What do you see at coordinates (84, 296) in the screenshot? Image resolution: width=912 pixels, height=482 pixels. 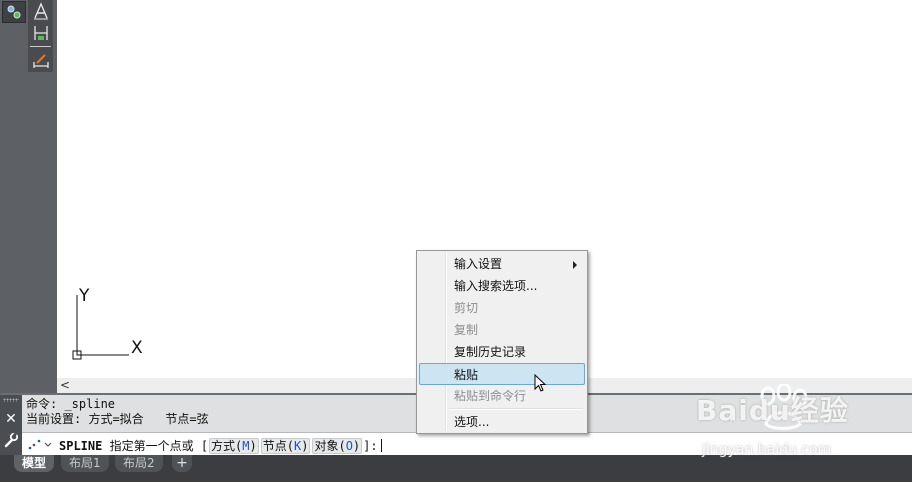 I see `ucs-y-label: Y` at bounding box center [84, 296].